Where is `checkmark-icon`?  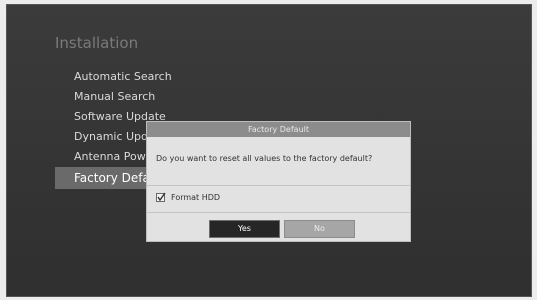 checkmark-icon is located at coordinates (161, 197).